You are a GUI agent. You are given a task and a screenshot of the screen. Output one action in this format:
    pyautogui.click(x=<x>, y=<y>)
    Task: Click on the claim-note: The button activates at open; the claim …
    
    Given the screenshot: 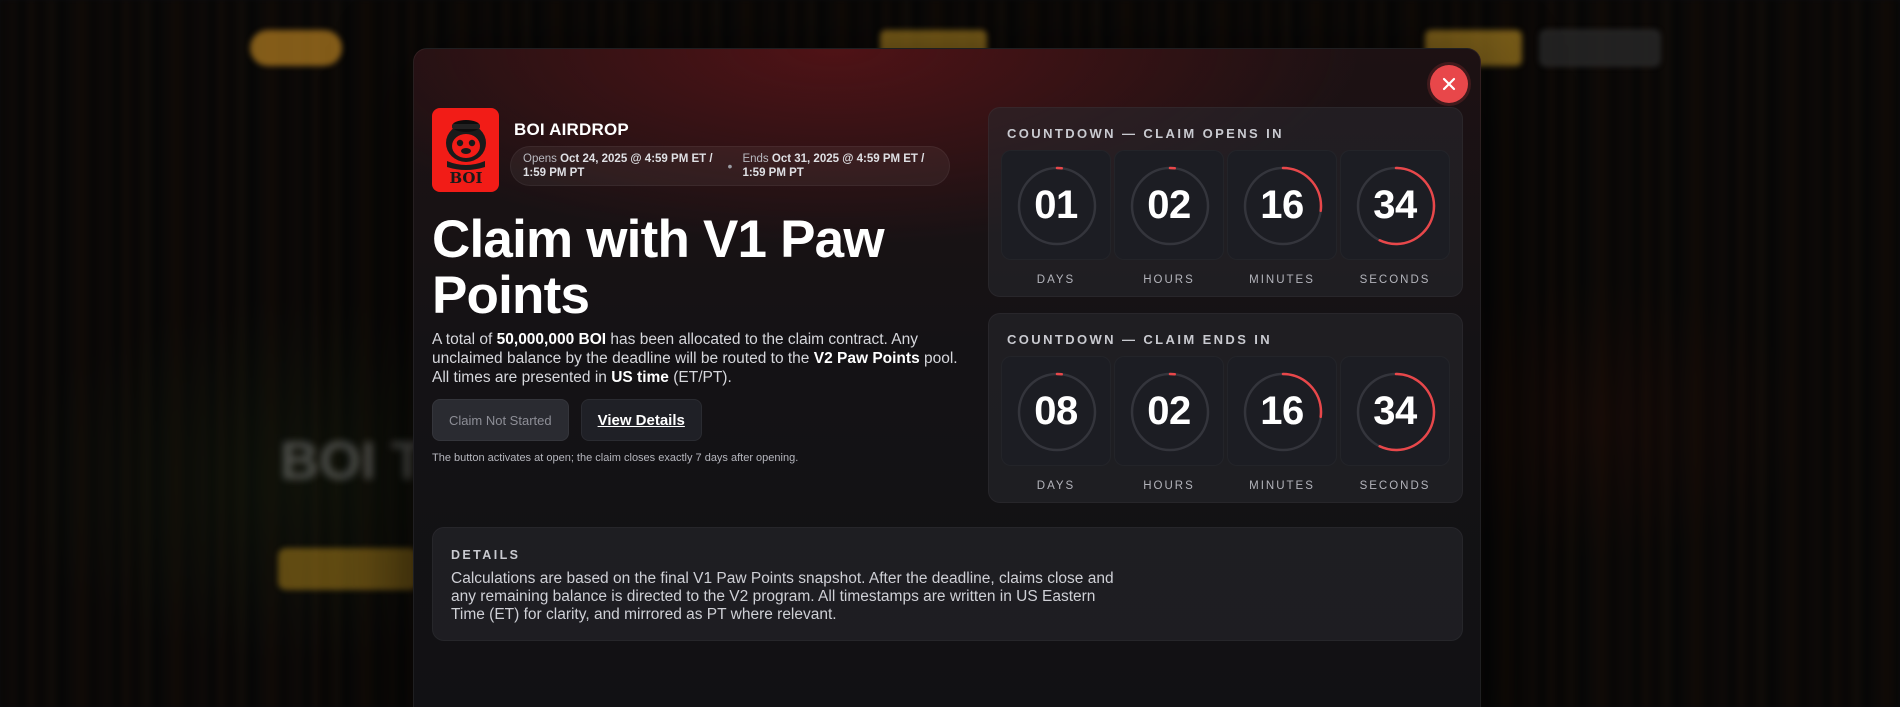 What is the action you would take?
    pyautogui.click(x=615, y=458)
    